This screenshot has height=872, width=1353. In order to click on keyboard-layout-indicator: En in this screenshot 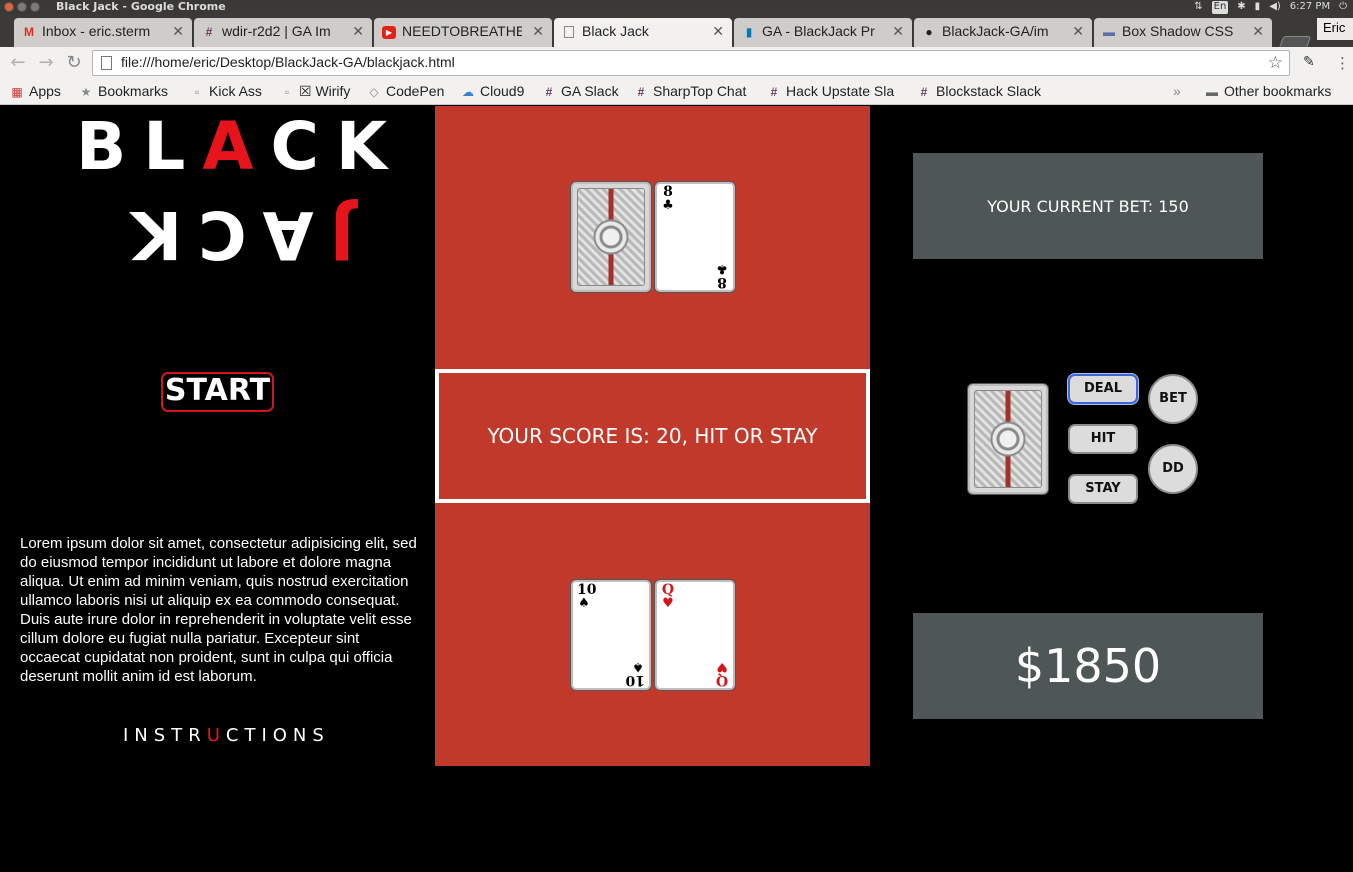, I will do `click(1220, 7)`.